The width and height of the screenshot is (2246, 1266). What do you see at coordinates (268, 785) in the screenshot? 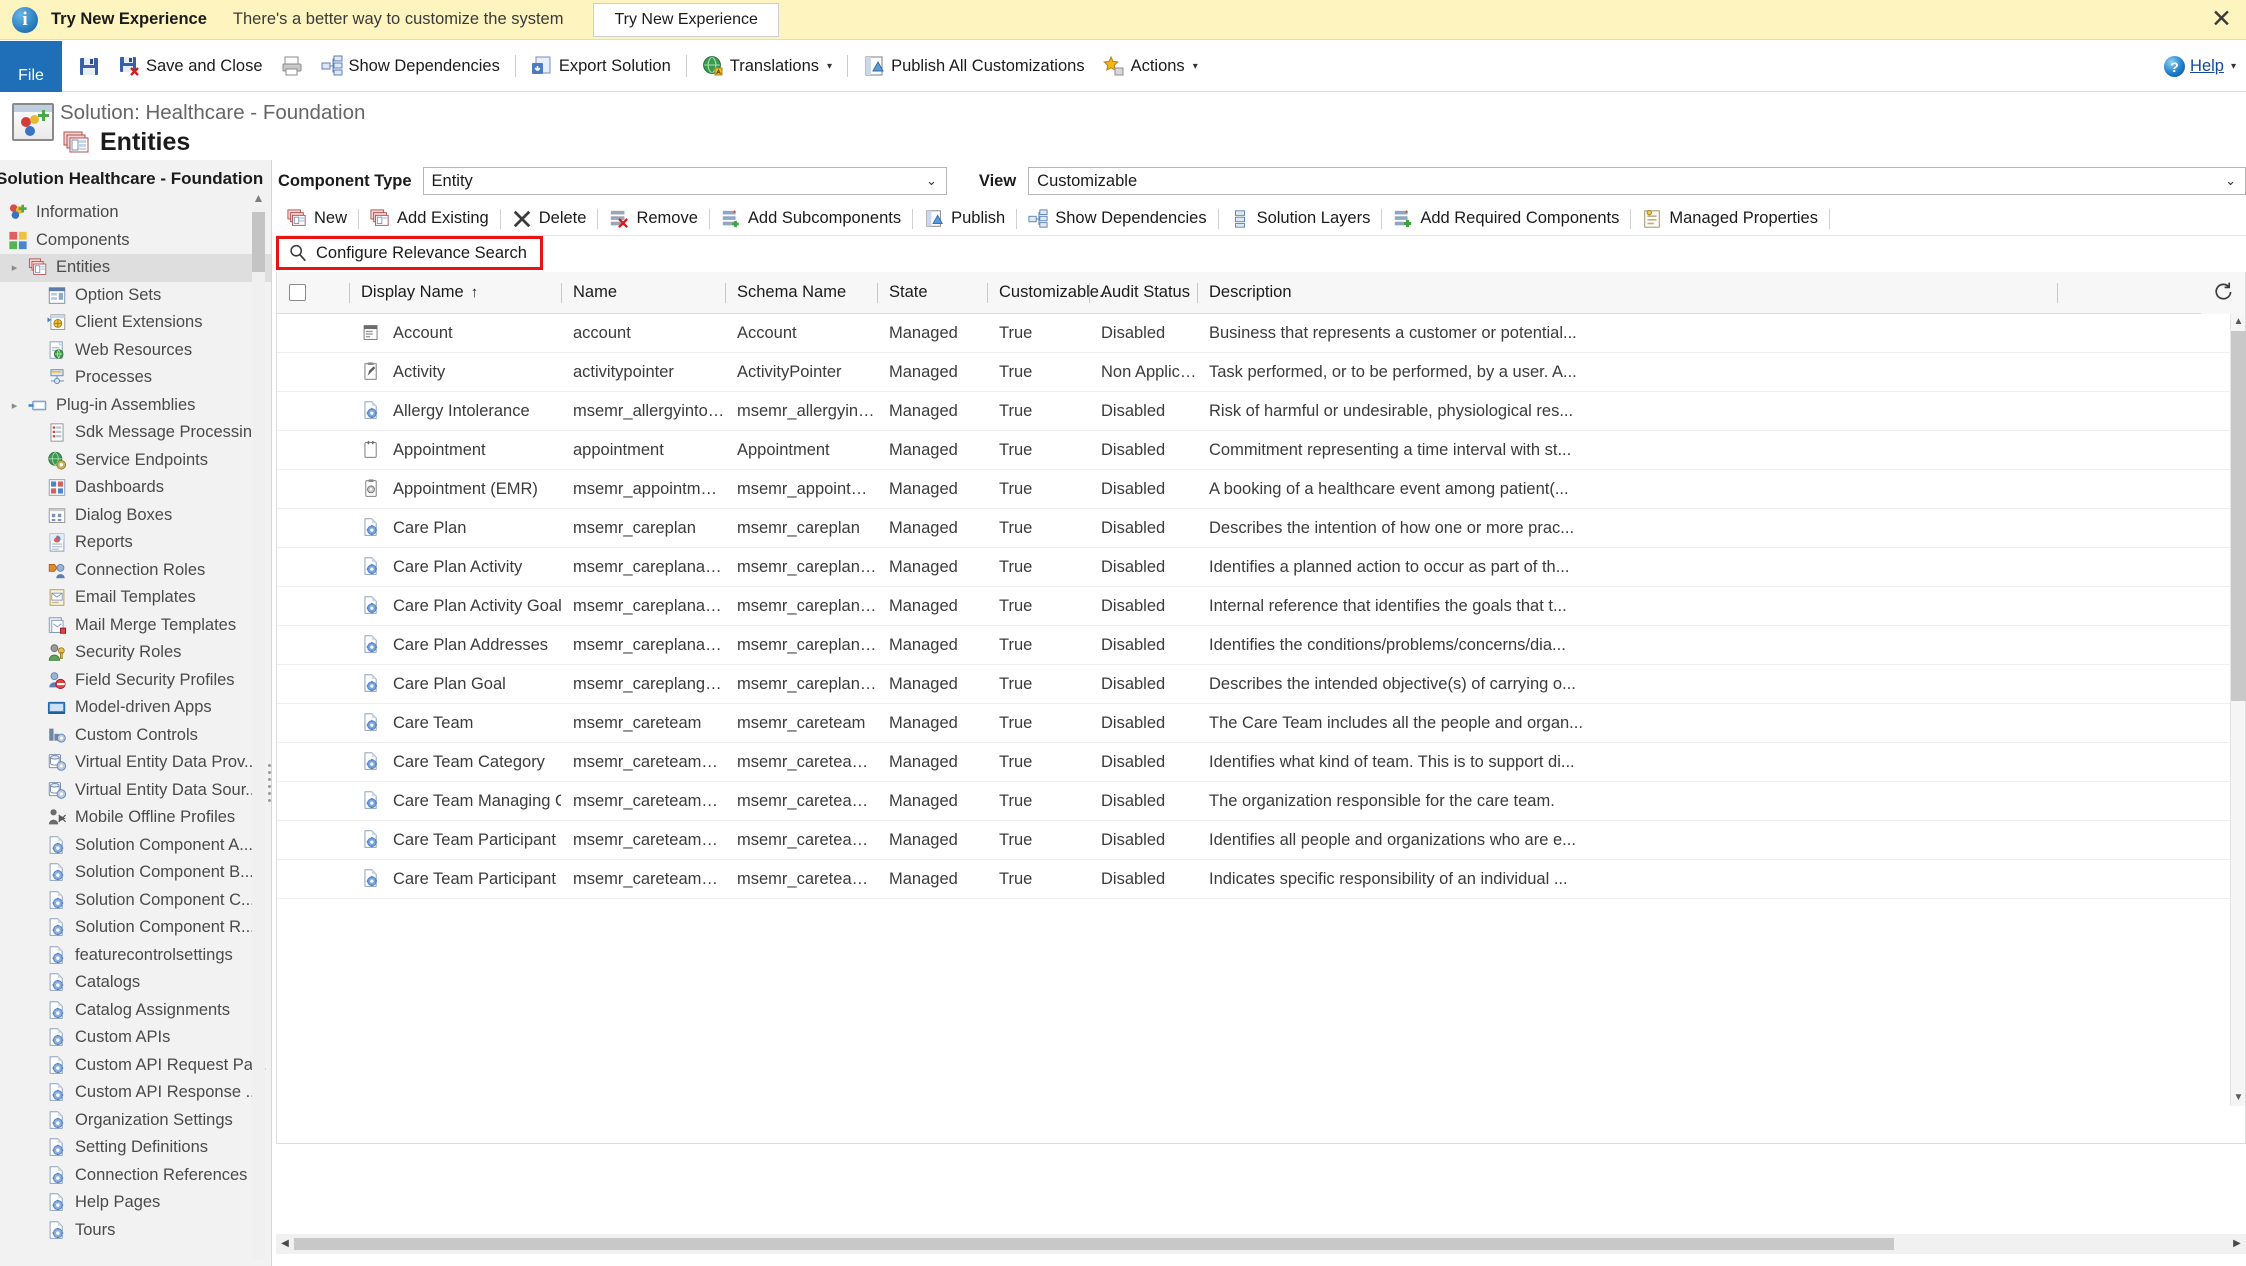
I see `sidebar-resize-grip` at bounding box center [268, 785].